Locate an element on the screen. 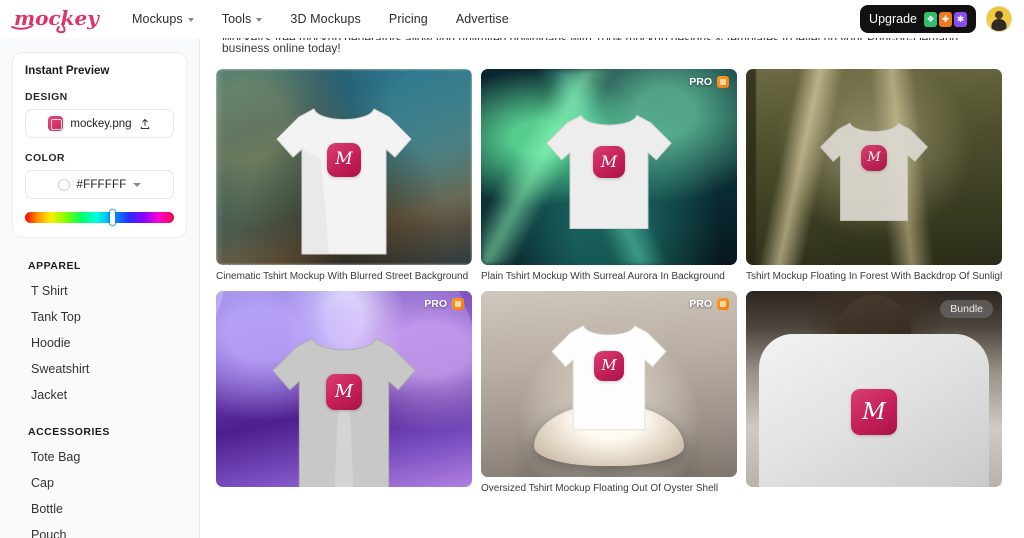  color-label: COLOR is located at coordinates (45, 158).